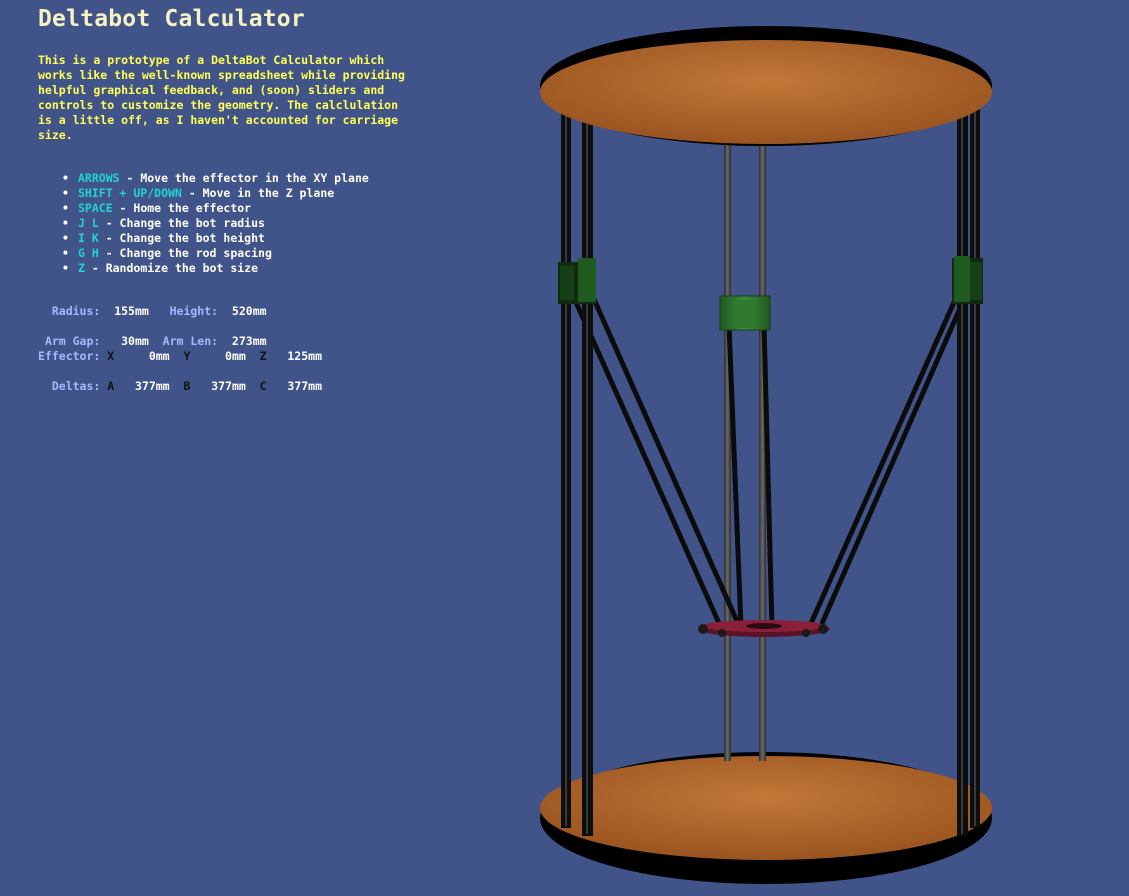 The height and width of the screenshot is (896, 1129). I want to click on right-arms, so click(886, 463).